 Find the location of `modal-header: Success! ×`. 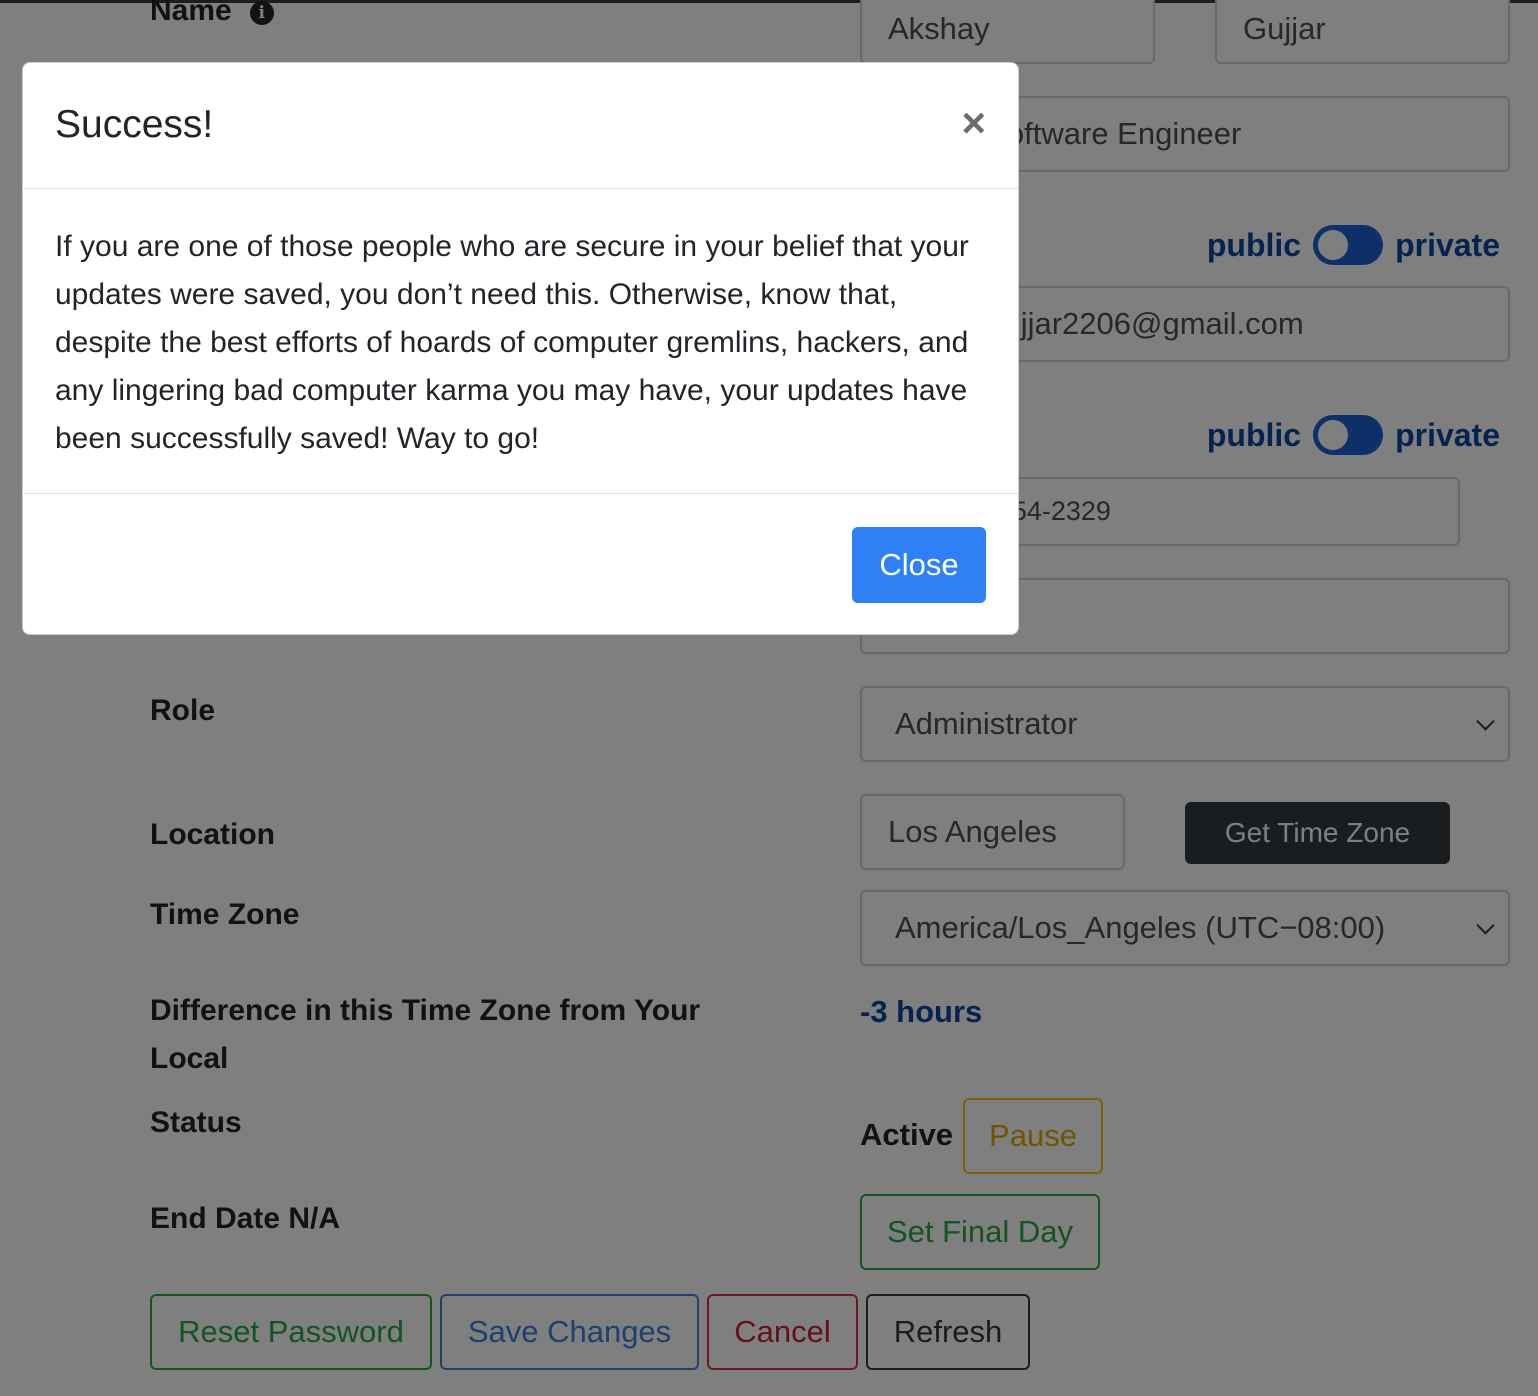

modal-header: Success! × is located at coordinates (520, 126).